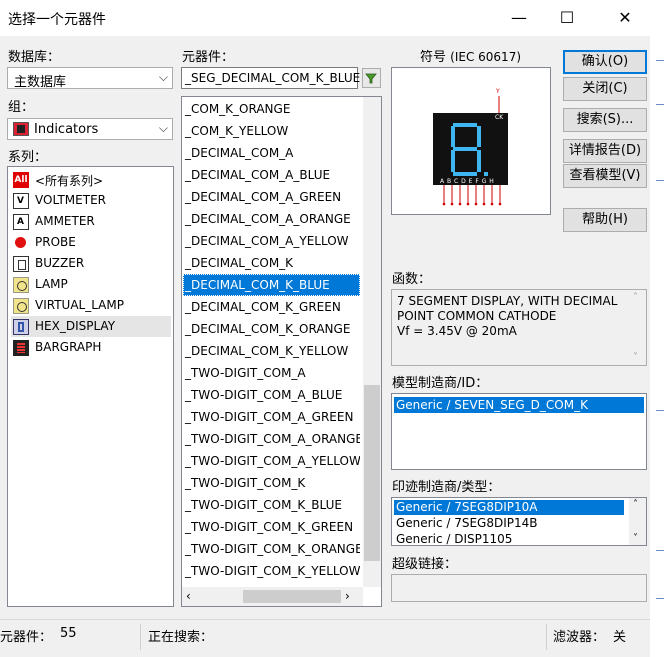  What do you see at coordinates (271, 175) in the screenshot?
I see `component-list-item: _DECIMAL_COM_A_BLUE` at bounding box center [271, 175].